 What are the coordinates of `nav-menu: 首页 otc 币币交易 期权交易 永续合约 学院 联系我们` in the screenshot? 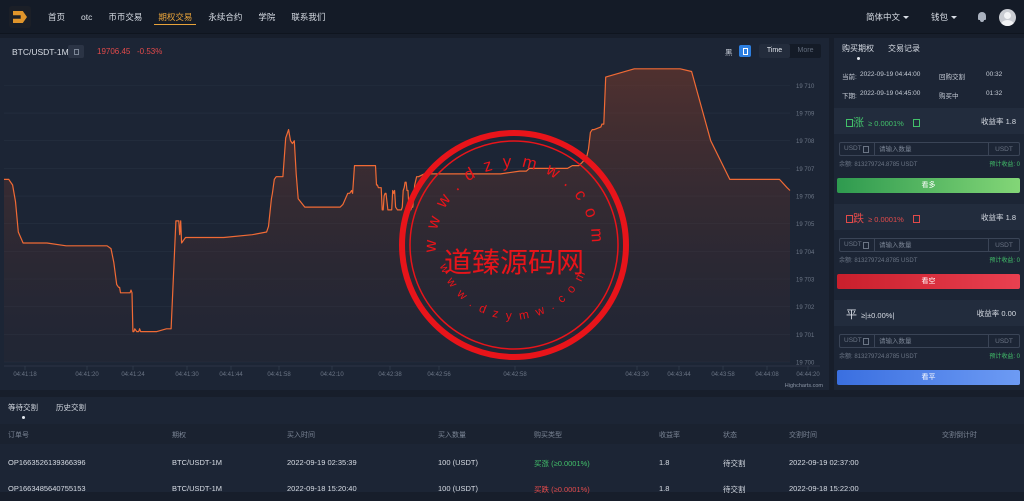 It's located at (186, 17).